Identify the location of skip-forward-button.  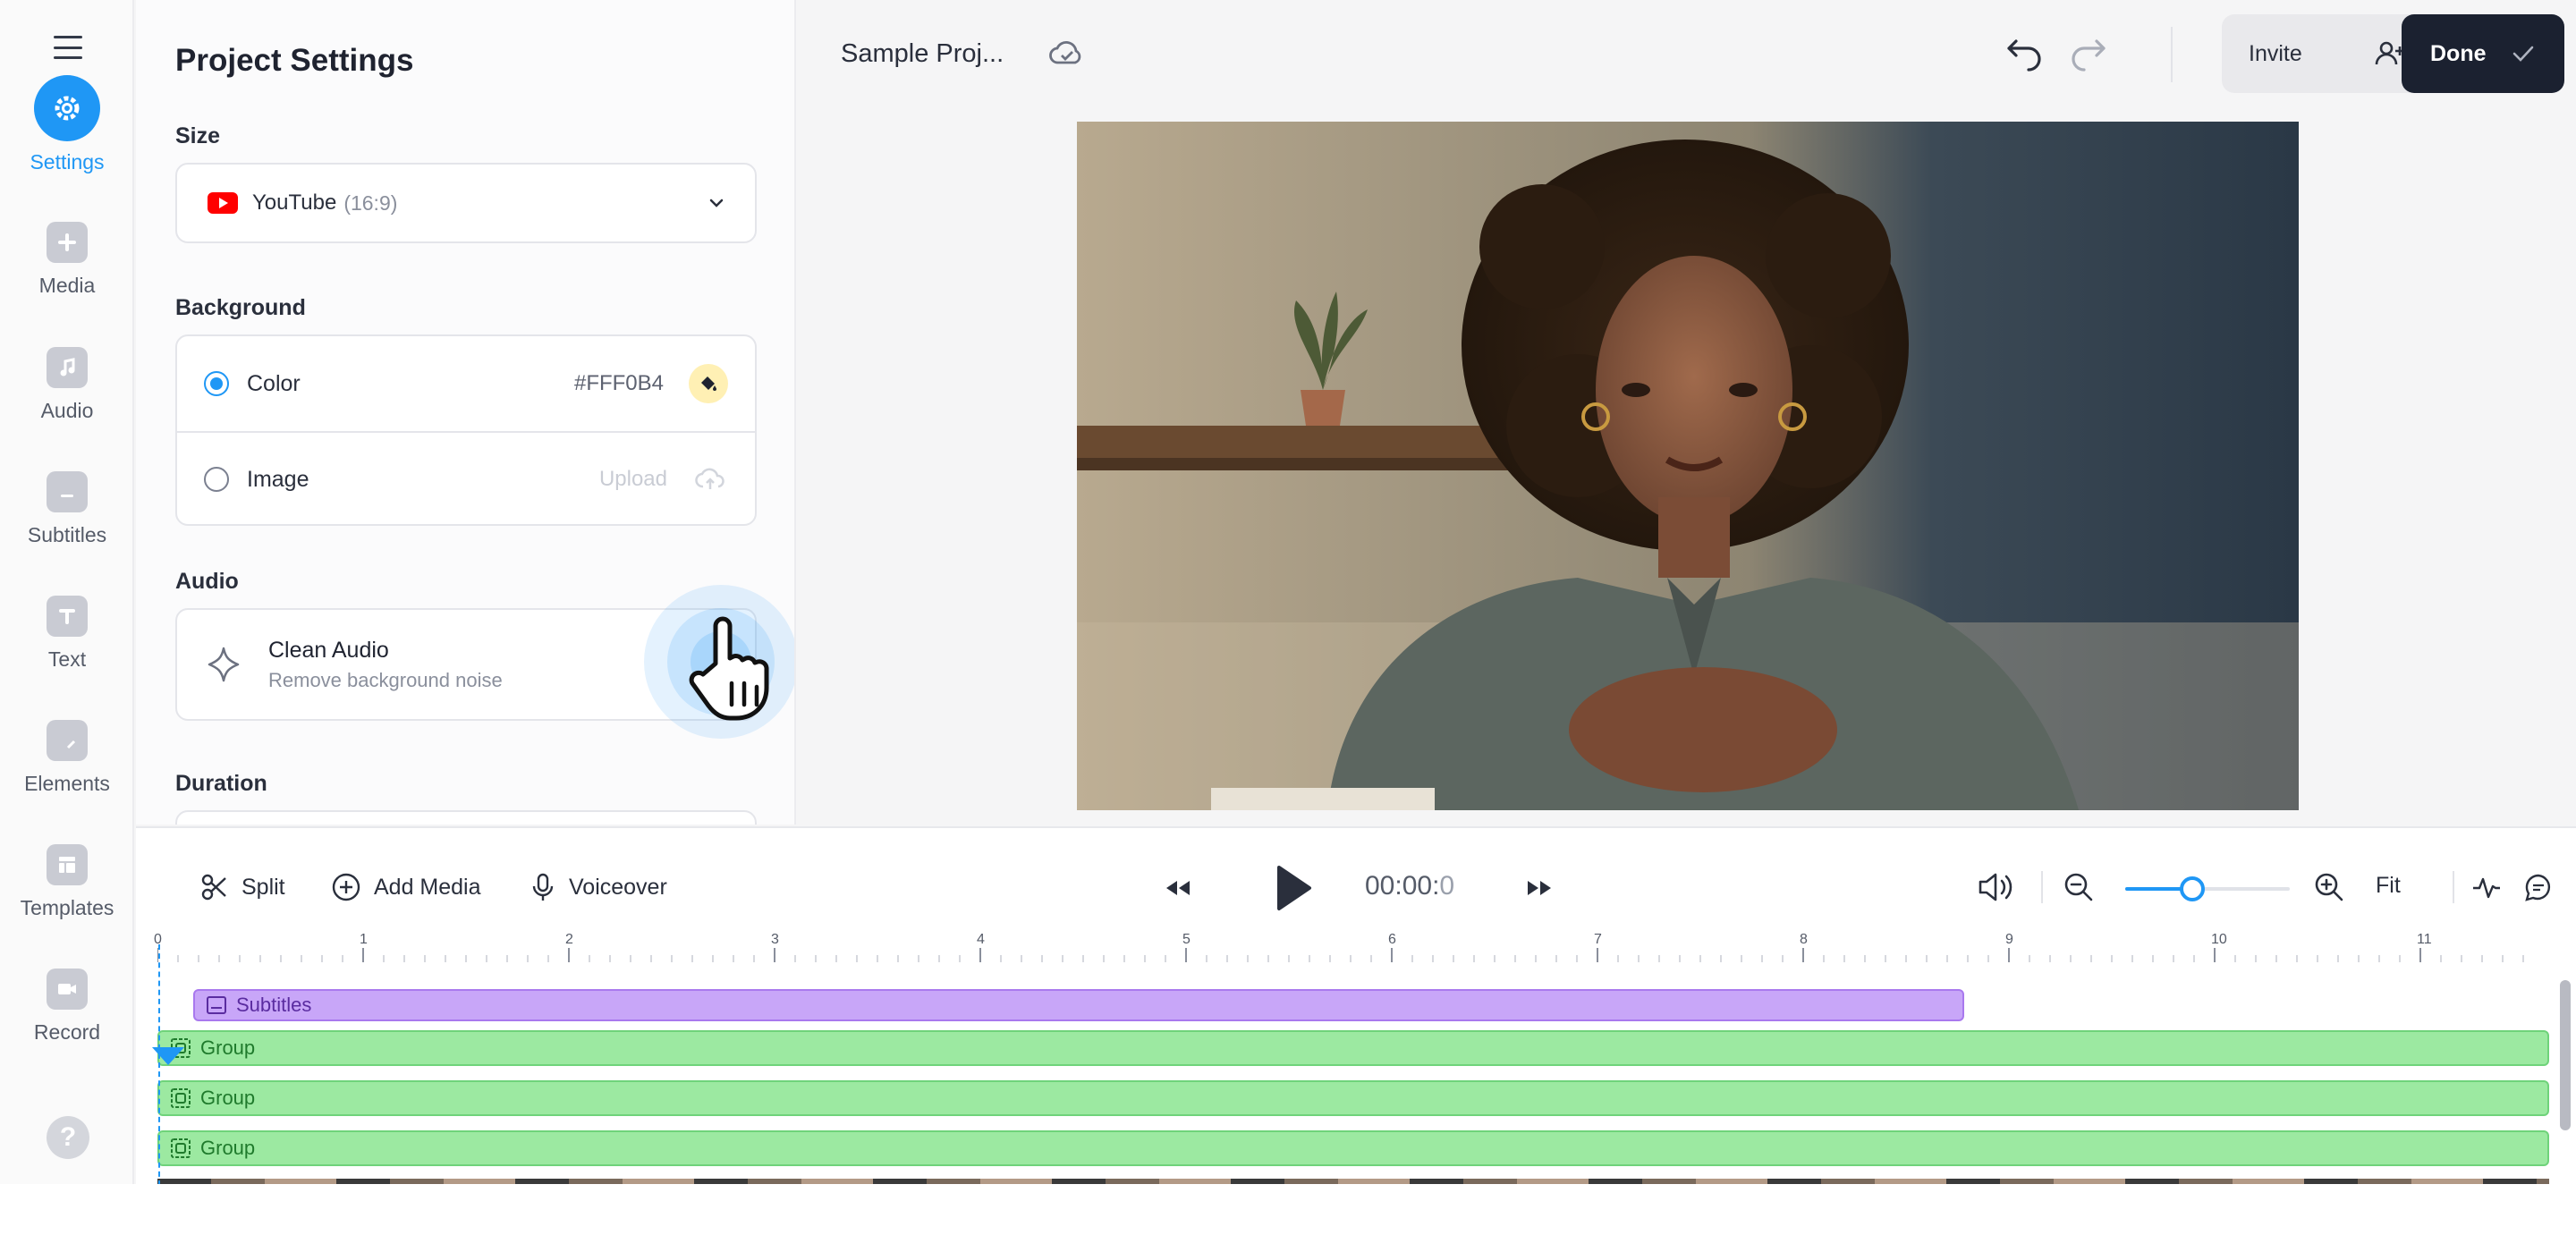
(1539, 888).